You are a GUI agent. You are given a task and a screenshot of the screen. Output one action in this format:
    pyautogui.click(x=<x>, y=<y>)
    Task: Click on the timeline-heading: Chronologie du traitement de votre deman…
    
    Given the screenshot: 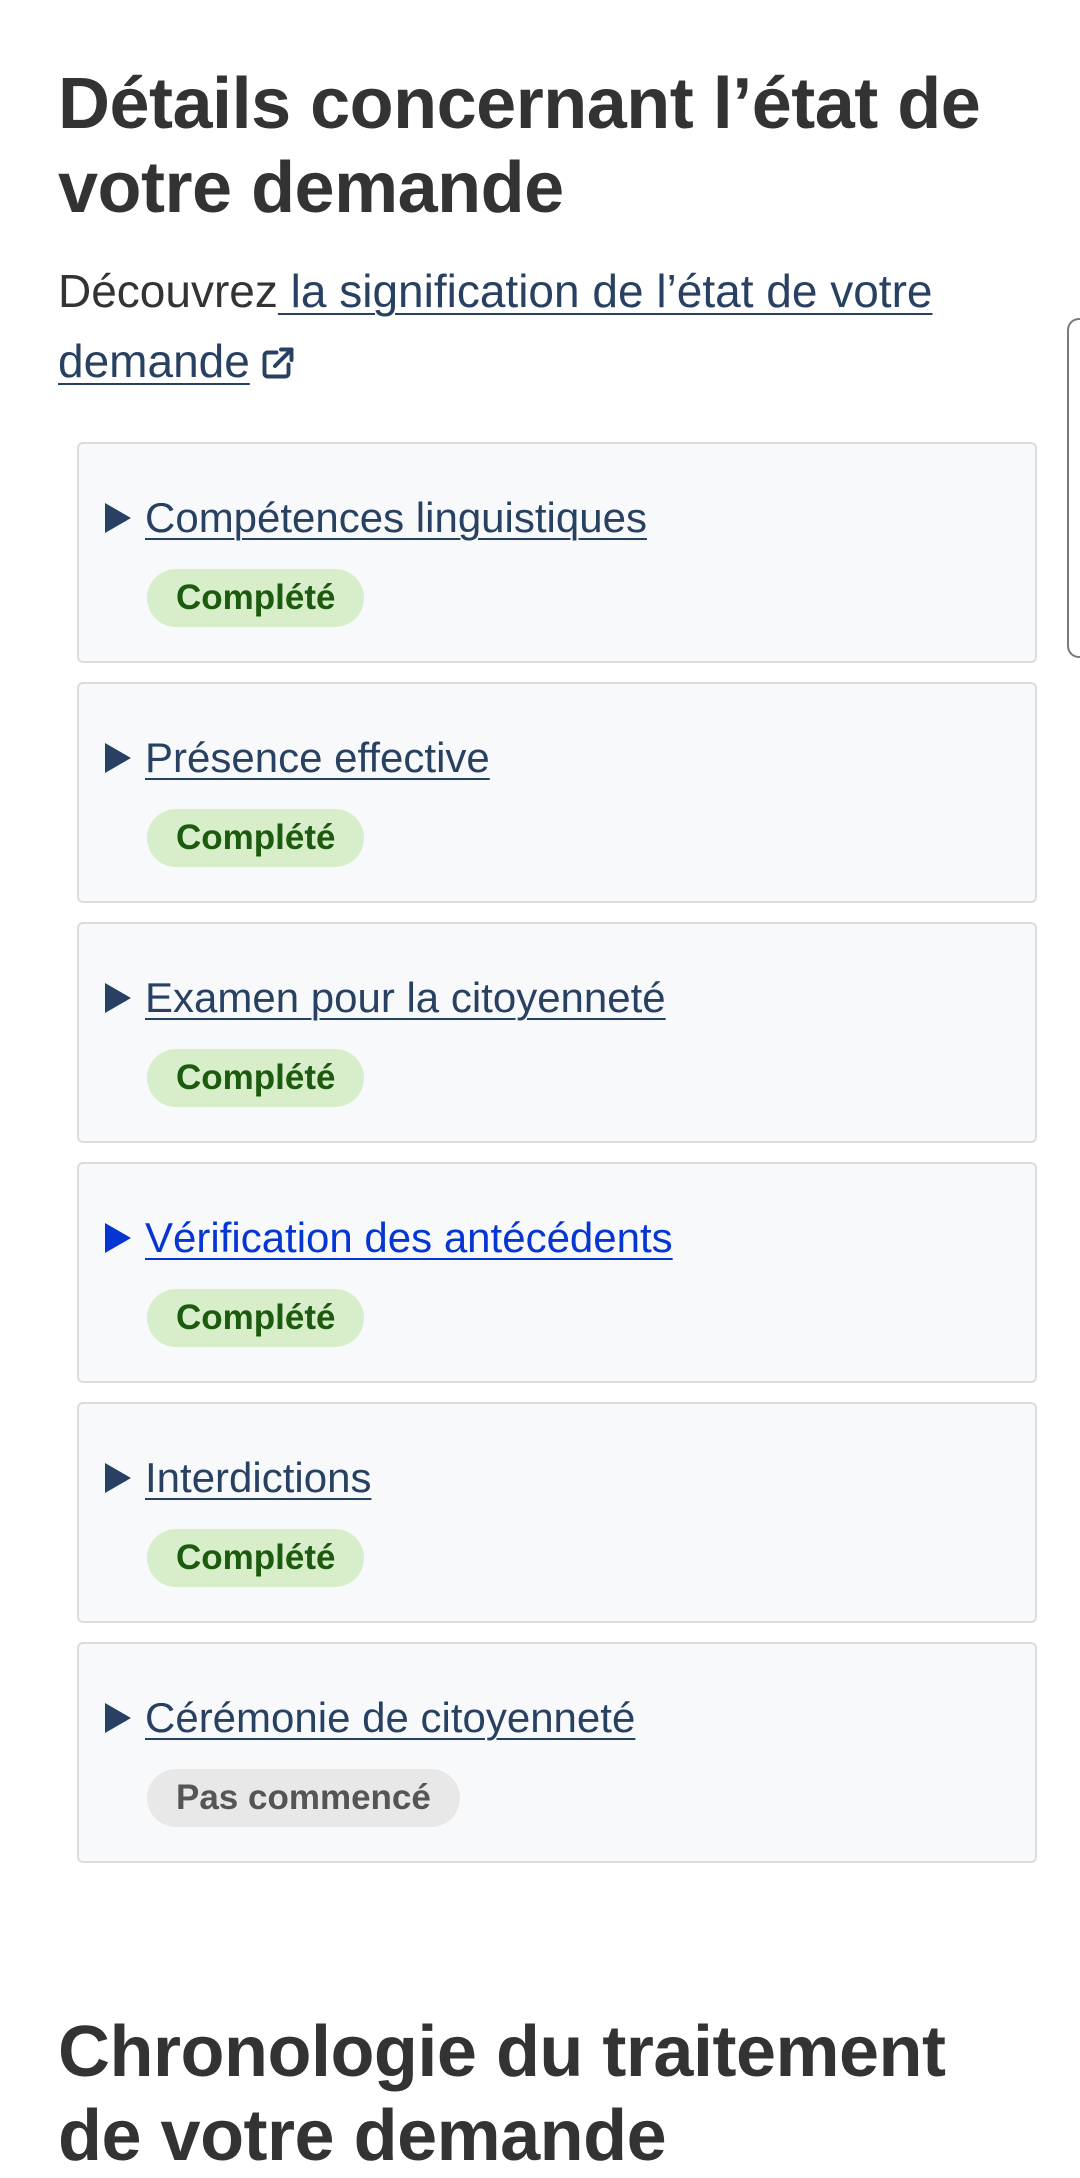 What is the action you would take?
    pyautogui.click(x=502, y=2094)
    